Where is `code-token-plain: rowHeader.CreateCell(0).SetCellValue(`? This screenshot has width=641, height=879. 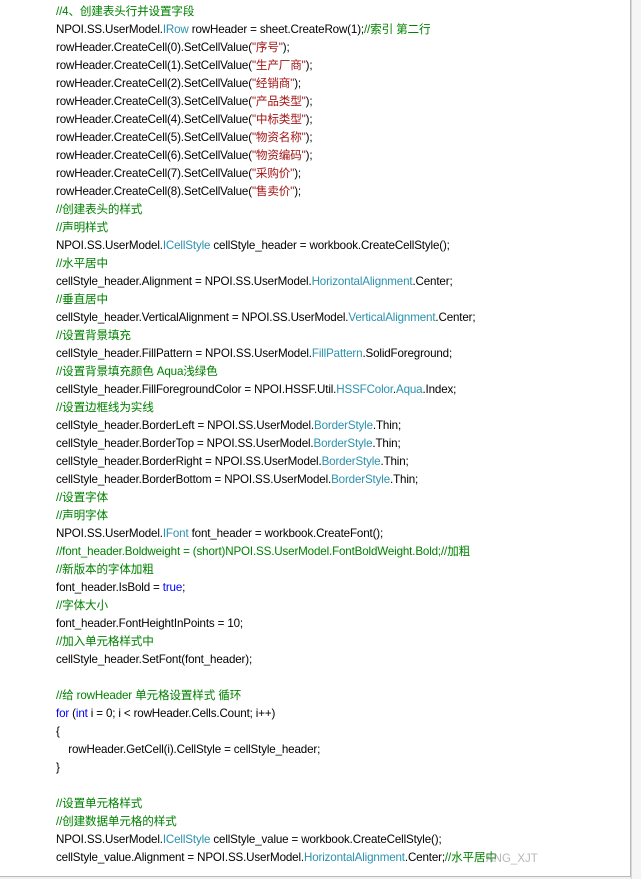
code-token-plain: rowHeader.CreateCell(0).SetCellValue( is located at coordinates (154, 47).